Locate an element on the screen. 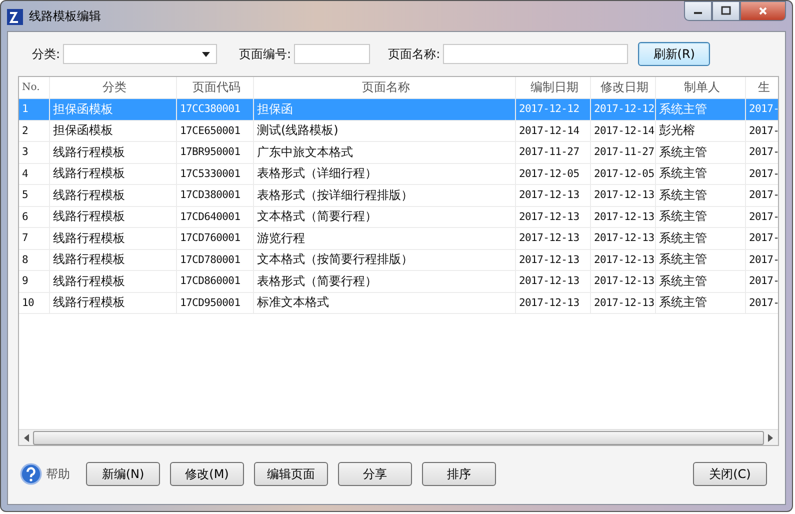 The width and height of the screenshot is (795, 514). minimize-button is located at coordinates (698, 11).